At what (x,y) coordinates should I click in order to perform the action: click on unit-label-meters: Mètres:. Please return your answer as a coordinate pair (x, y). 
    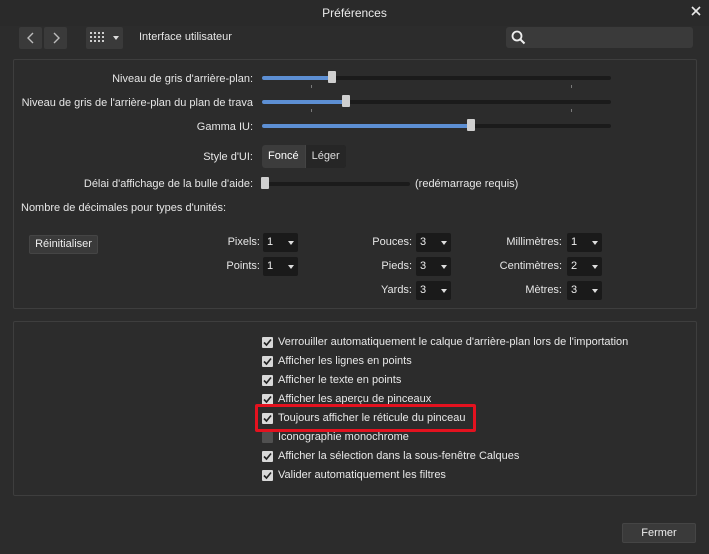
    Looking at the image, I should click on (543, 290).